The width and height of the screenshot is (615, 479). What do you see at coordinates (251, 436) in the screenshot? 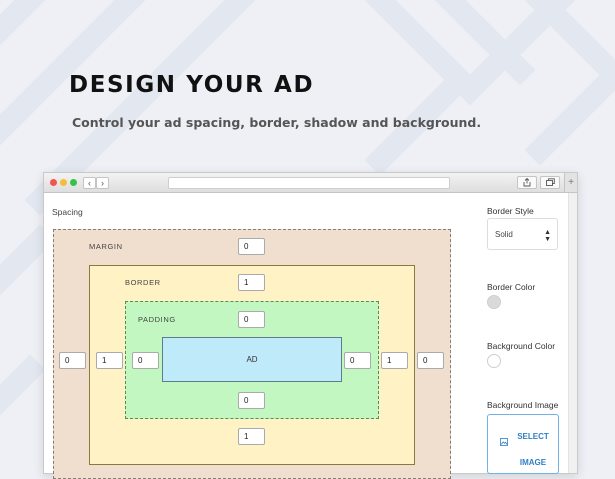
I see `border-bottom-input: 1` at bounding box center [251, 436].